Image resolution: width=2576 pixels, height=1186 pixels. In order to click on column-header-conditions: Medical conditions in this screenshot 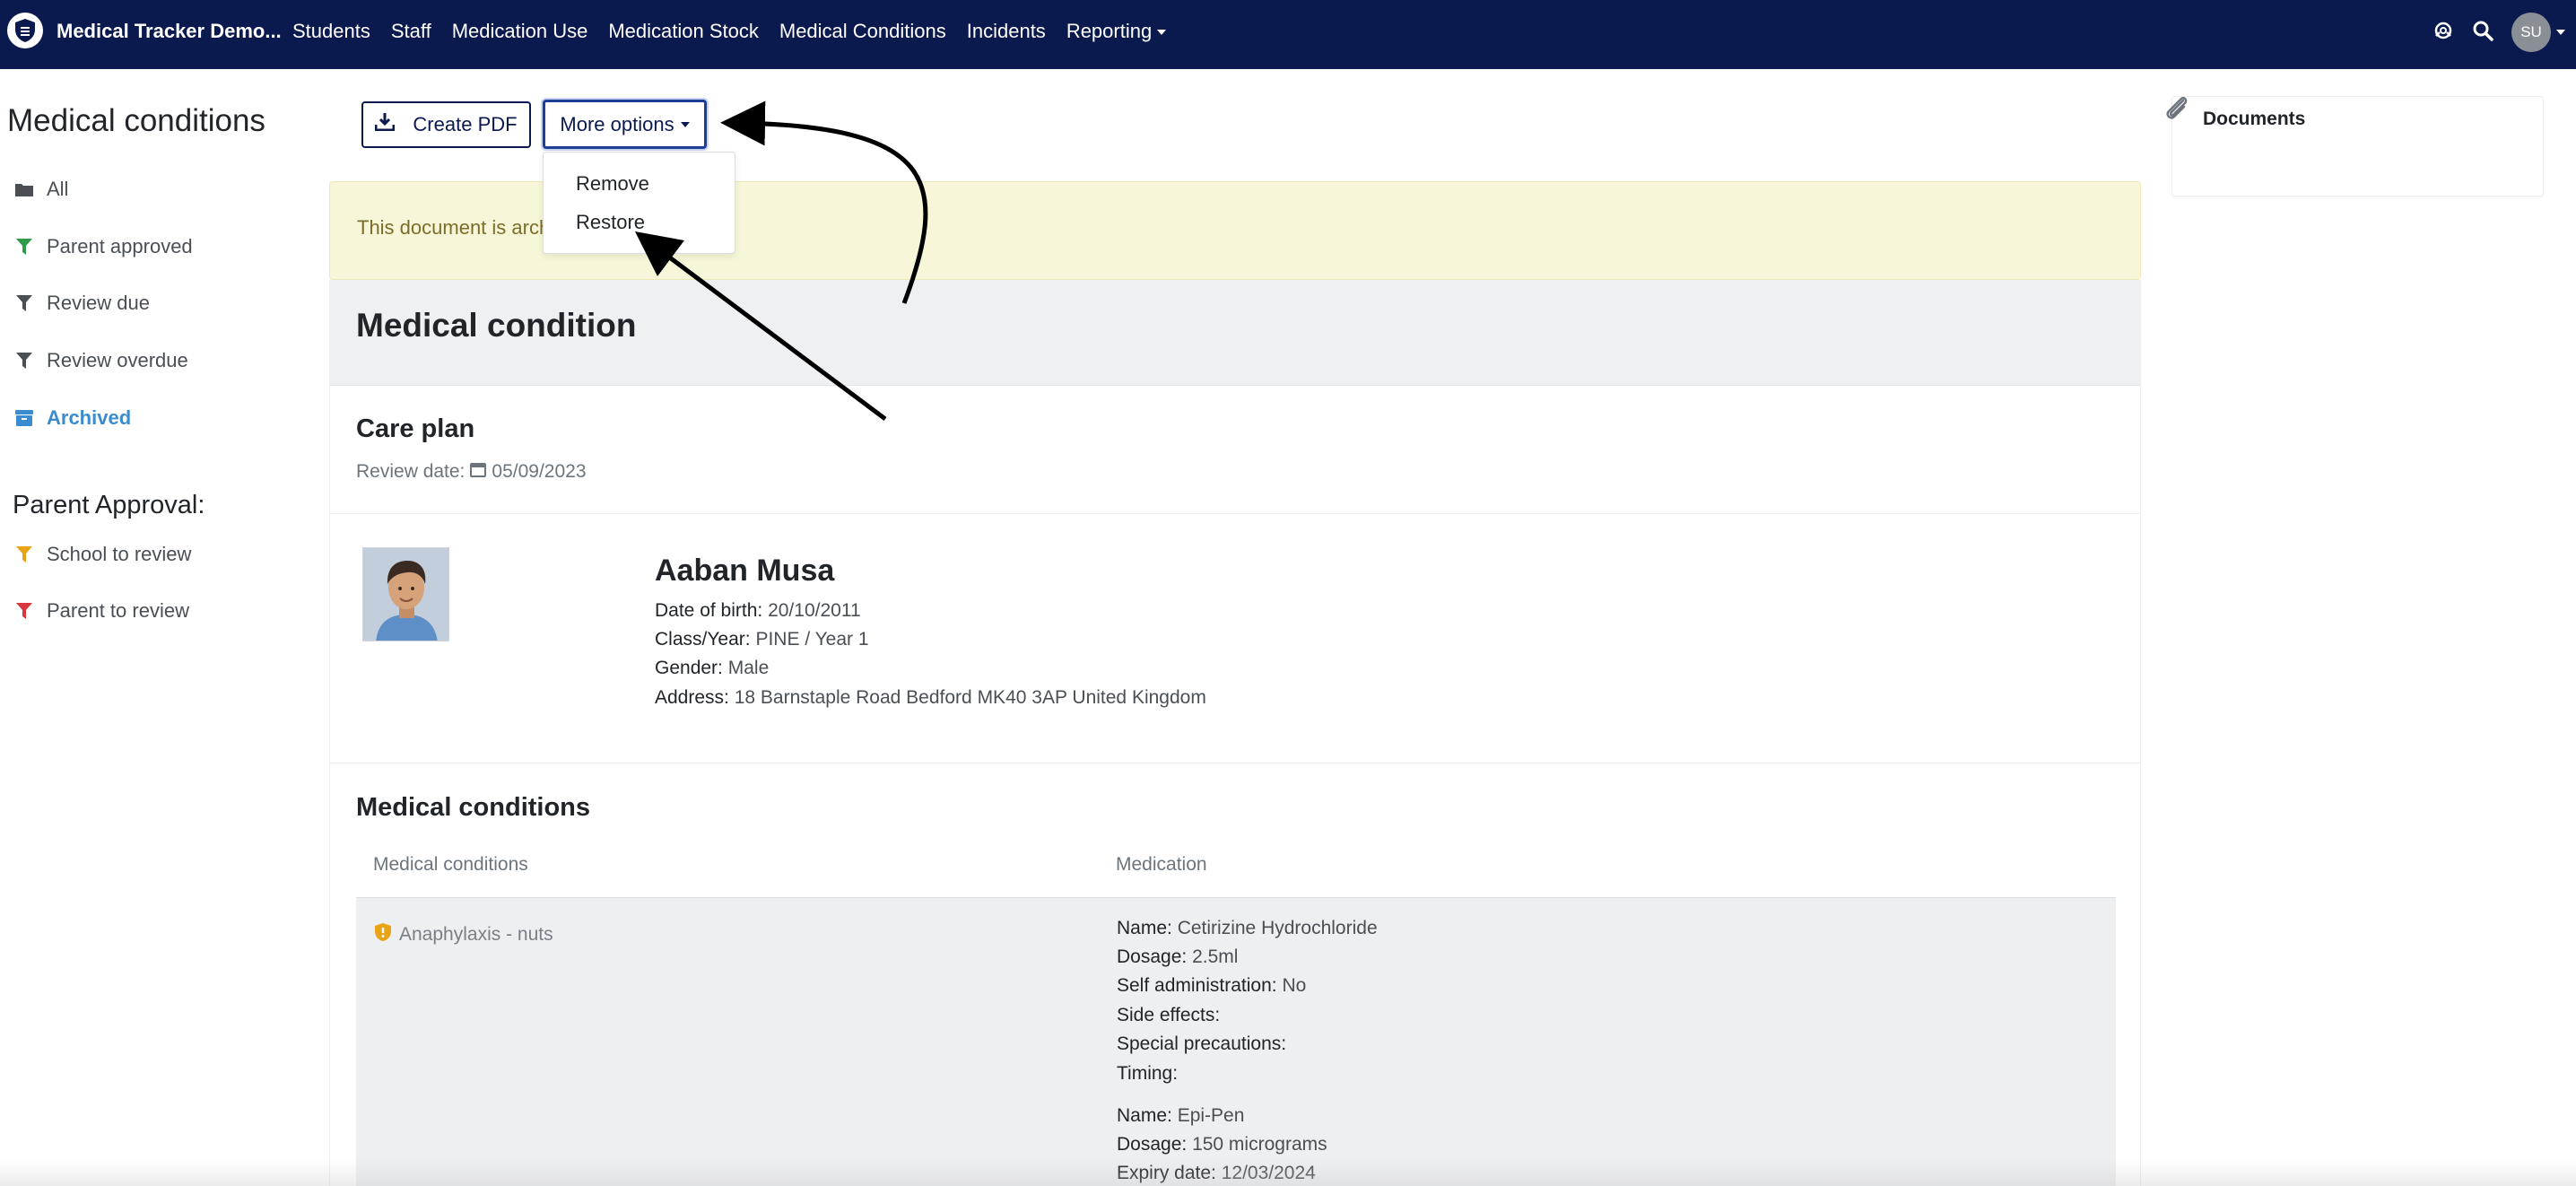, I will do `click(450, 864)`.